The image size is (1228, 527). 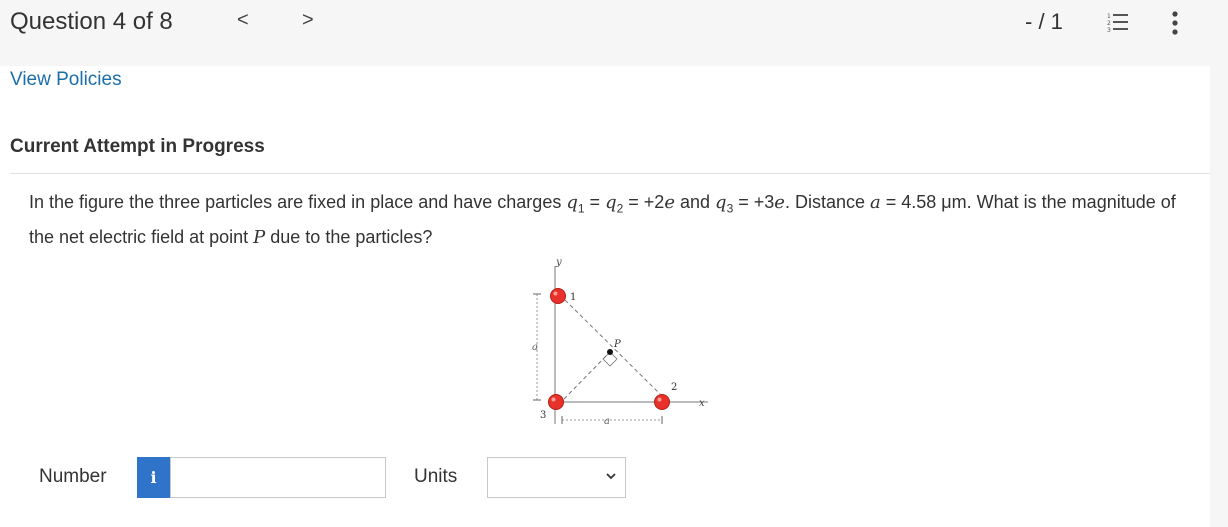 I want to click on attempt-heading: Current Attempt in Progress, so click(x=137, y=146).